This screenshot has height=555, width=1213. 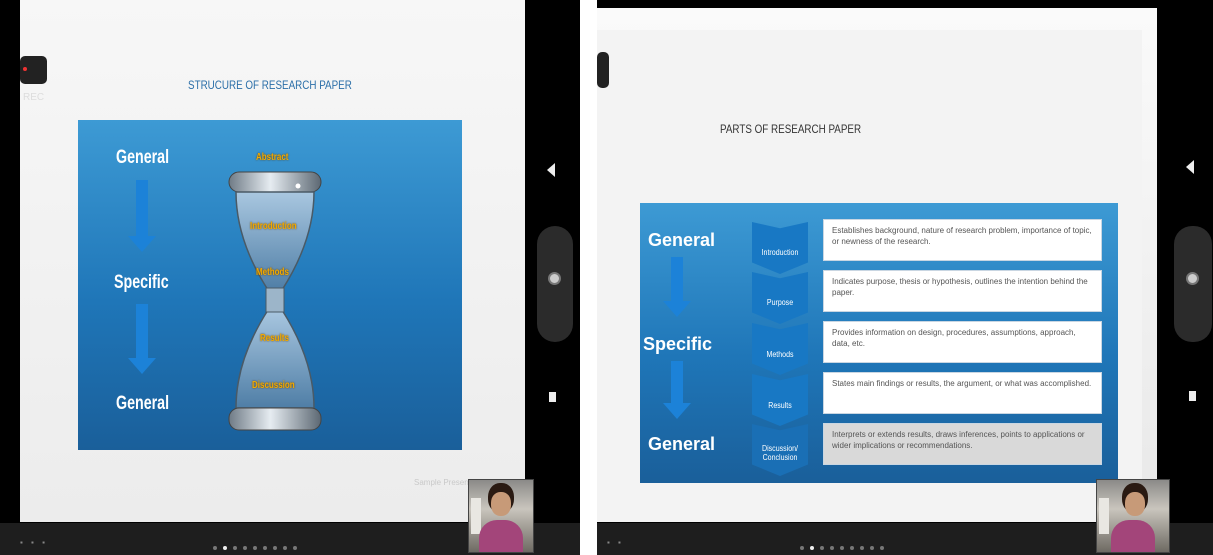 What do you see at coordinates (272, 272) in the screenshot?
I see `hourglass-label-methods: Methods` at bounding box center [272, 272].